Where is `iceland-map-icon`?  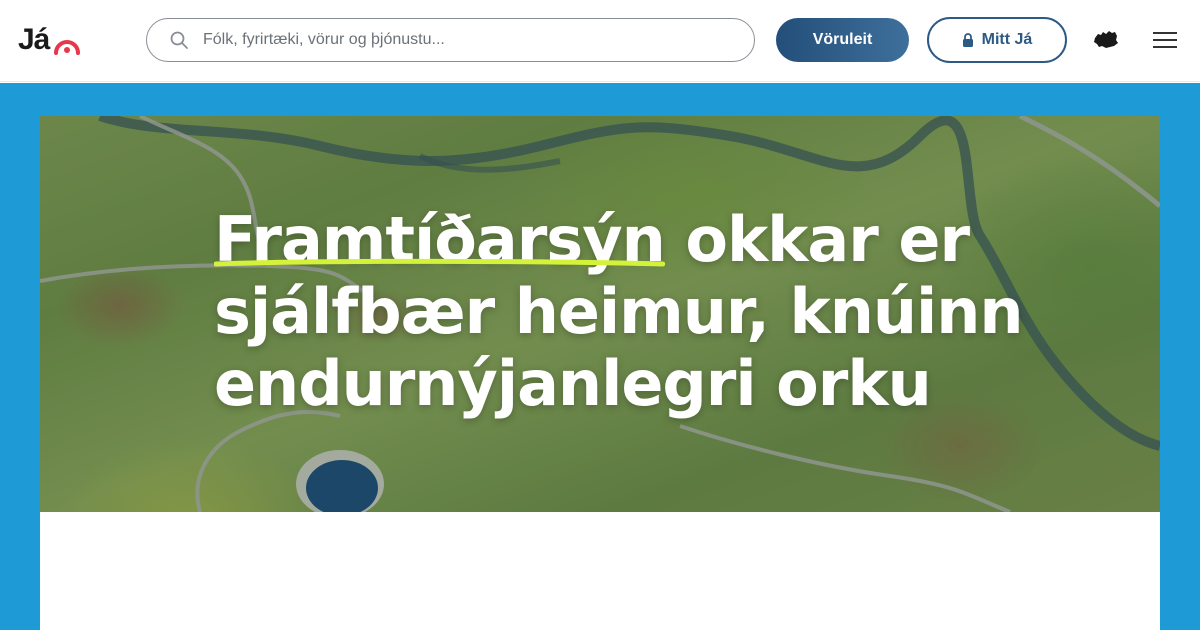
iceland-map-icon is located at coordinates (1106, 40).